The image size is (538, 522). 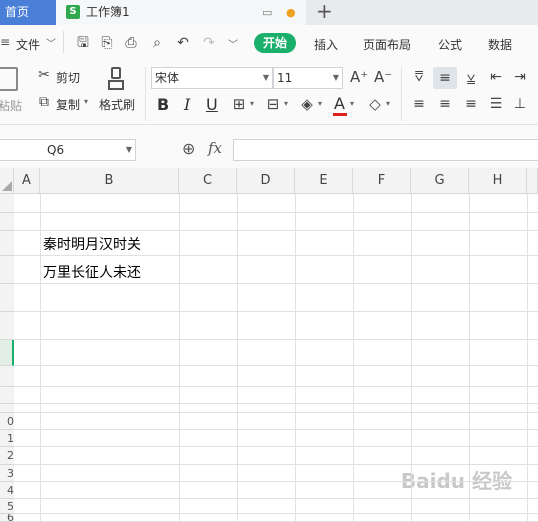 I want to click on column-header-D: D, so click(x=266, y=181).